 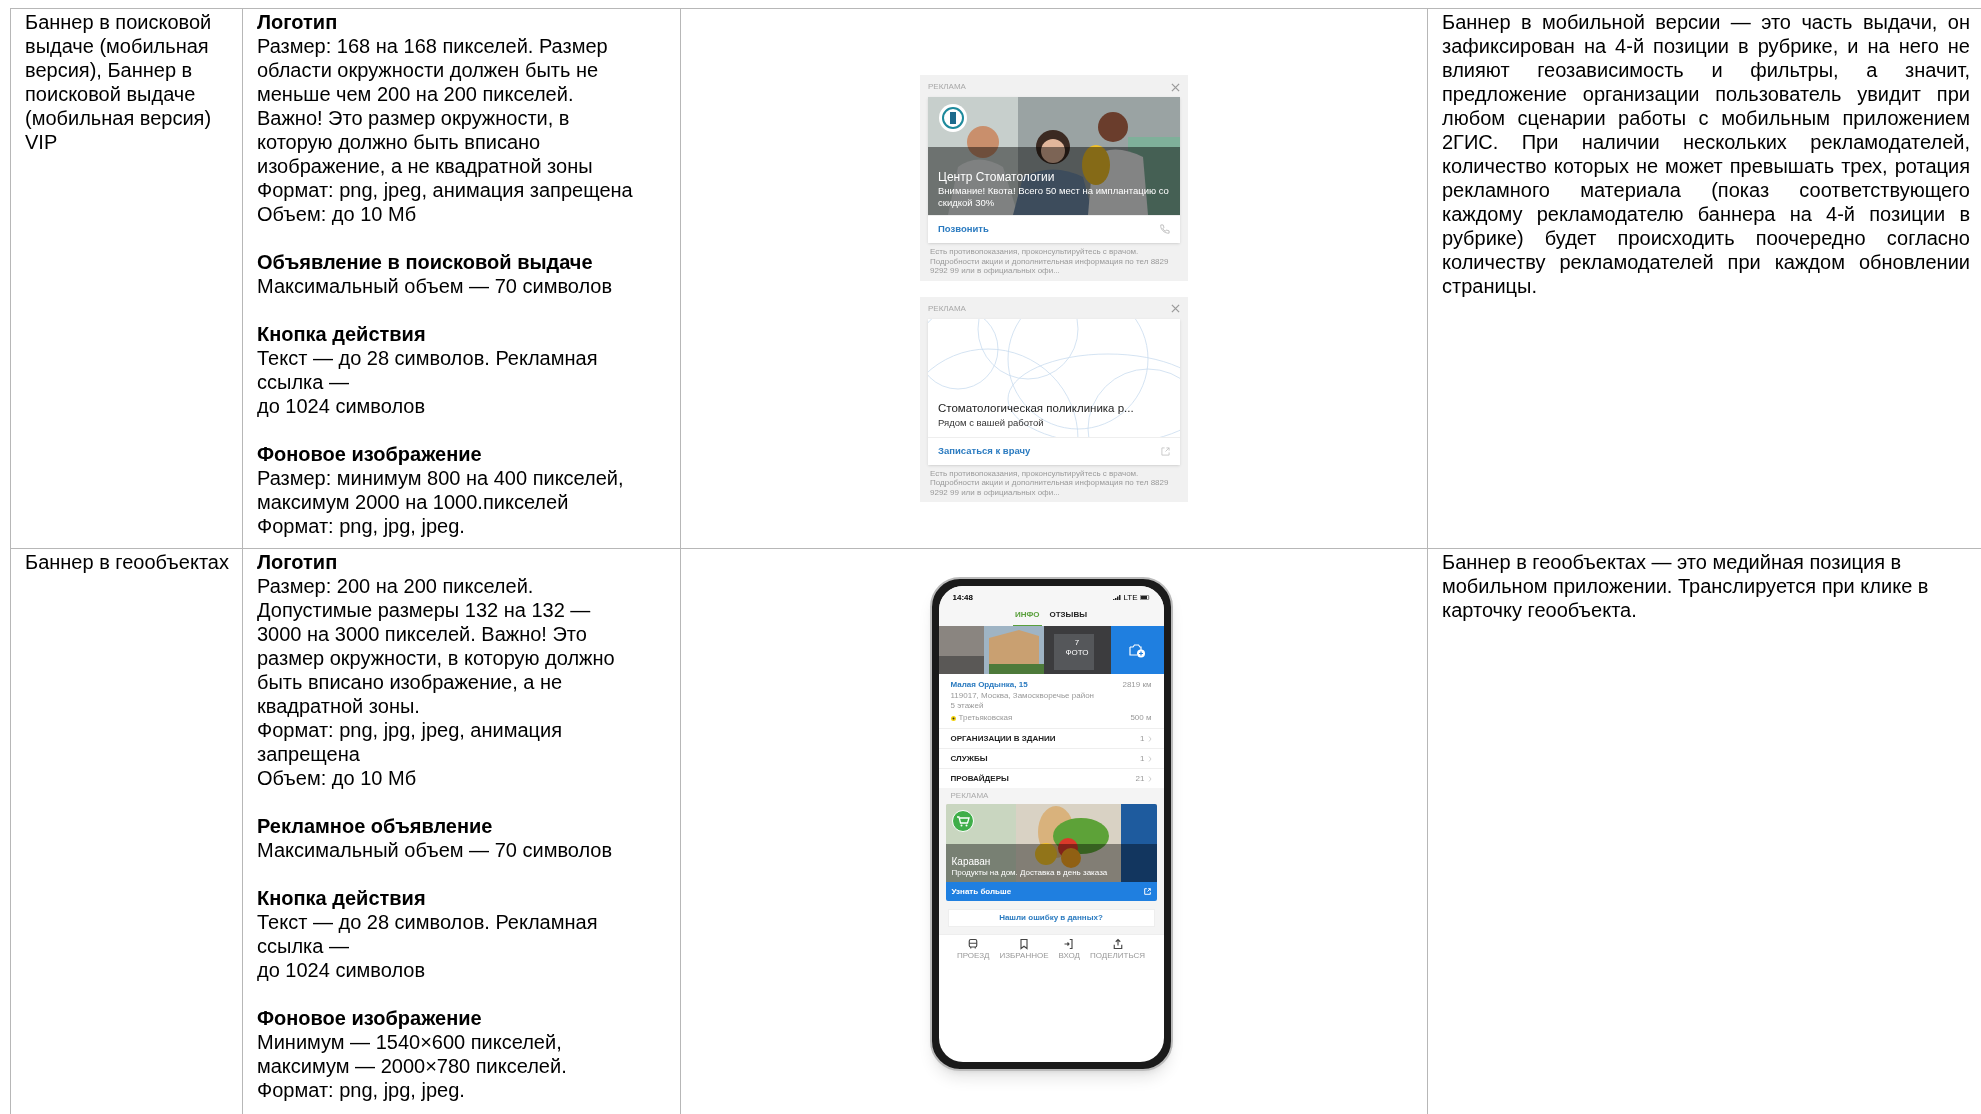 What do you see at coordinates (436, 658) in the screenshot?
I see `requirement-text: Допустимые размеры 132 на 132 — 3000 на 3000 пикселей. Важно! Это размер окружности, в которую должно быть вписано изображение, а не квадратной зоны.` at bounding box center [436, 658].